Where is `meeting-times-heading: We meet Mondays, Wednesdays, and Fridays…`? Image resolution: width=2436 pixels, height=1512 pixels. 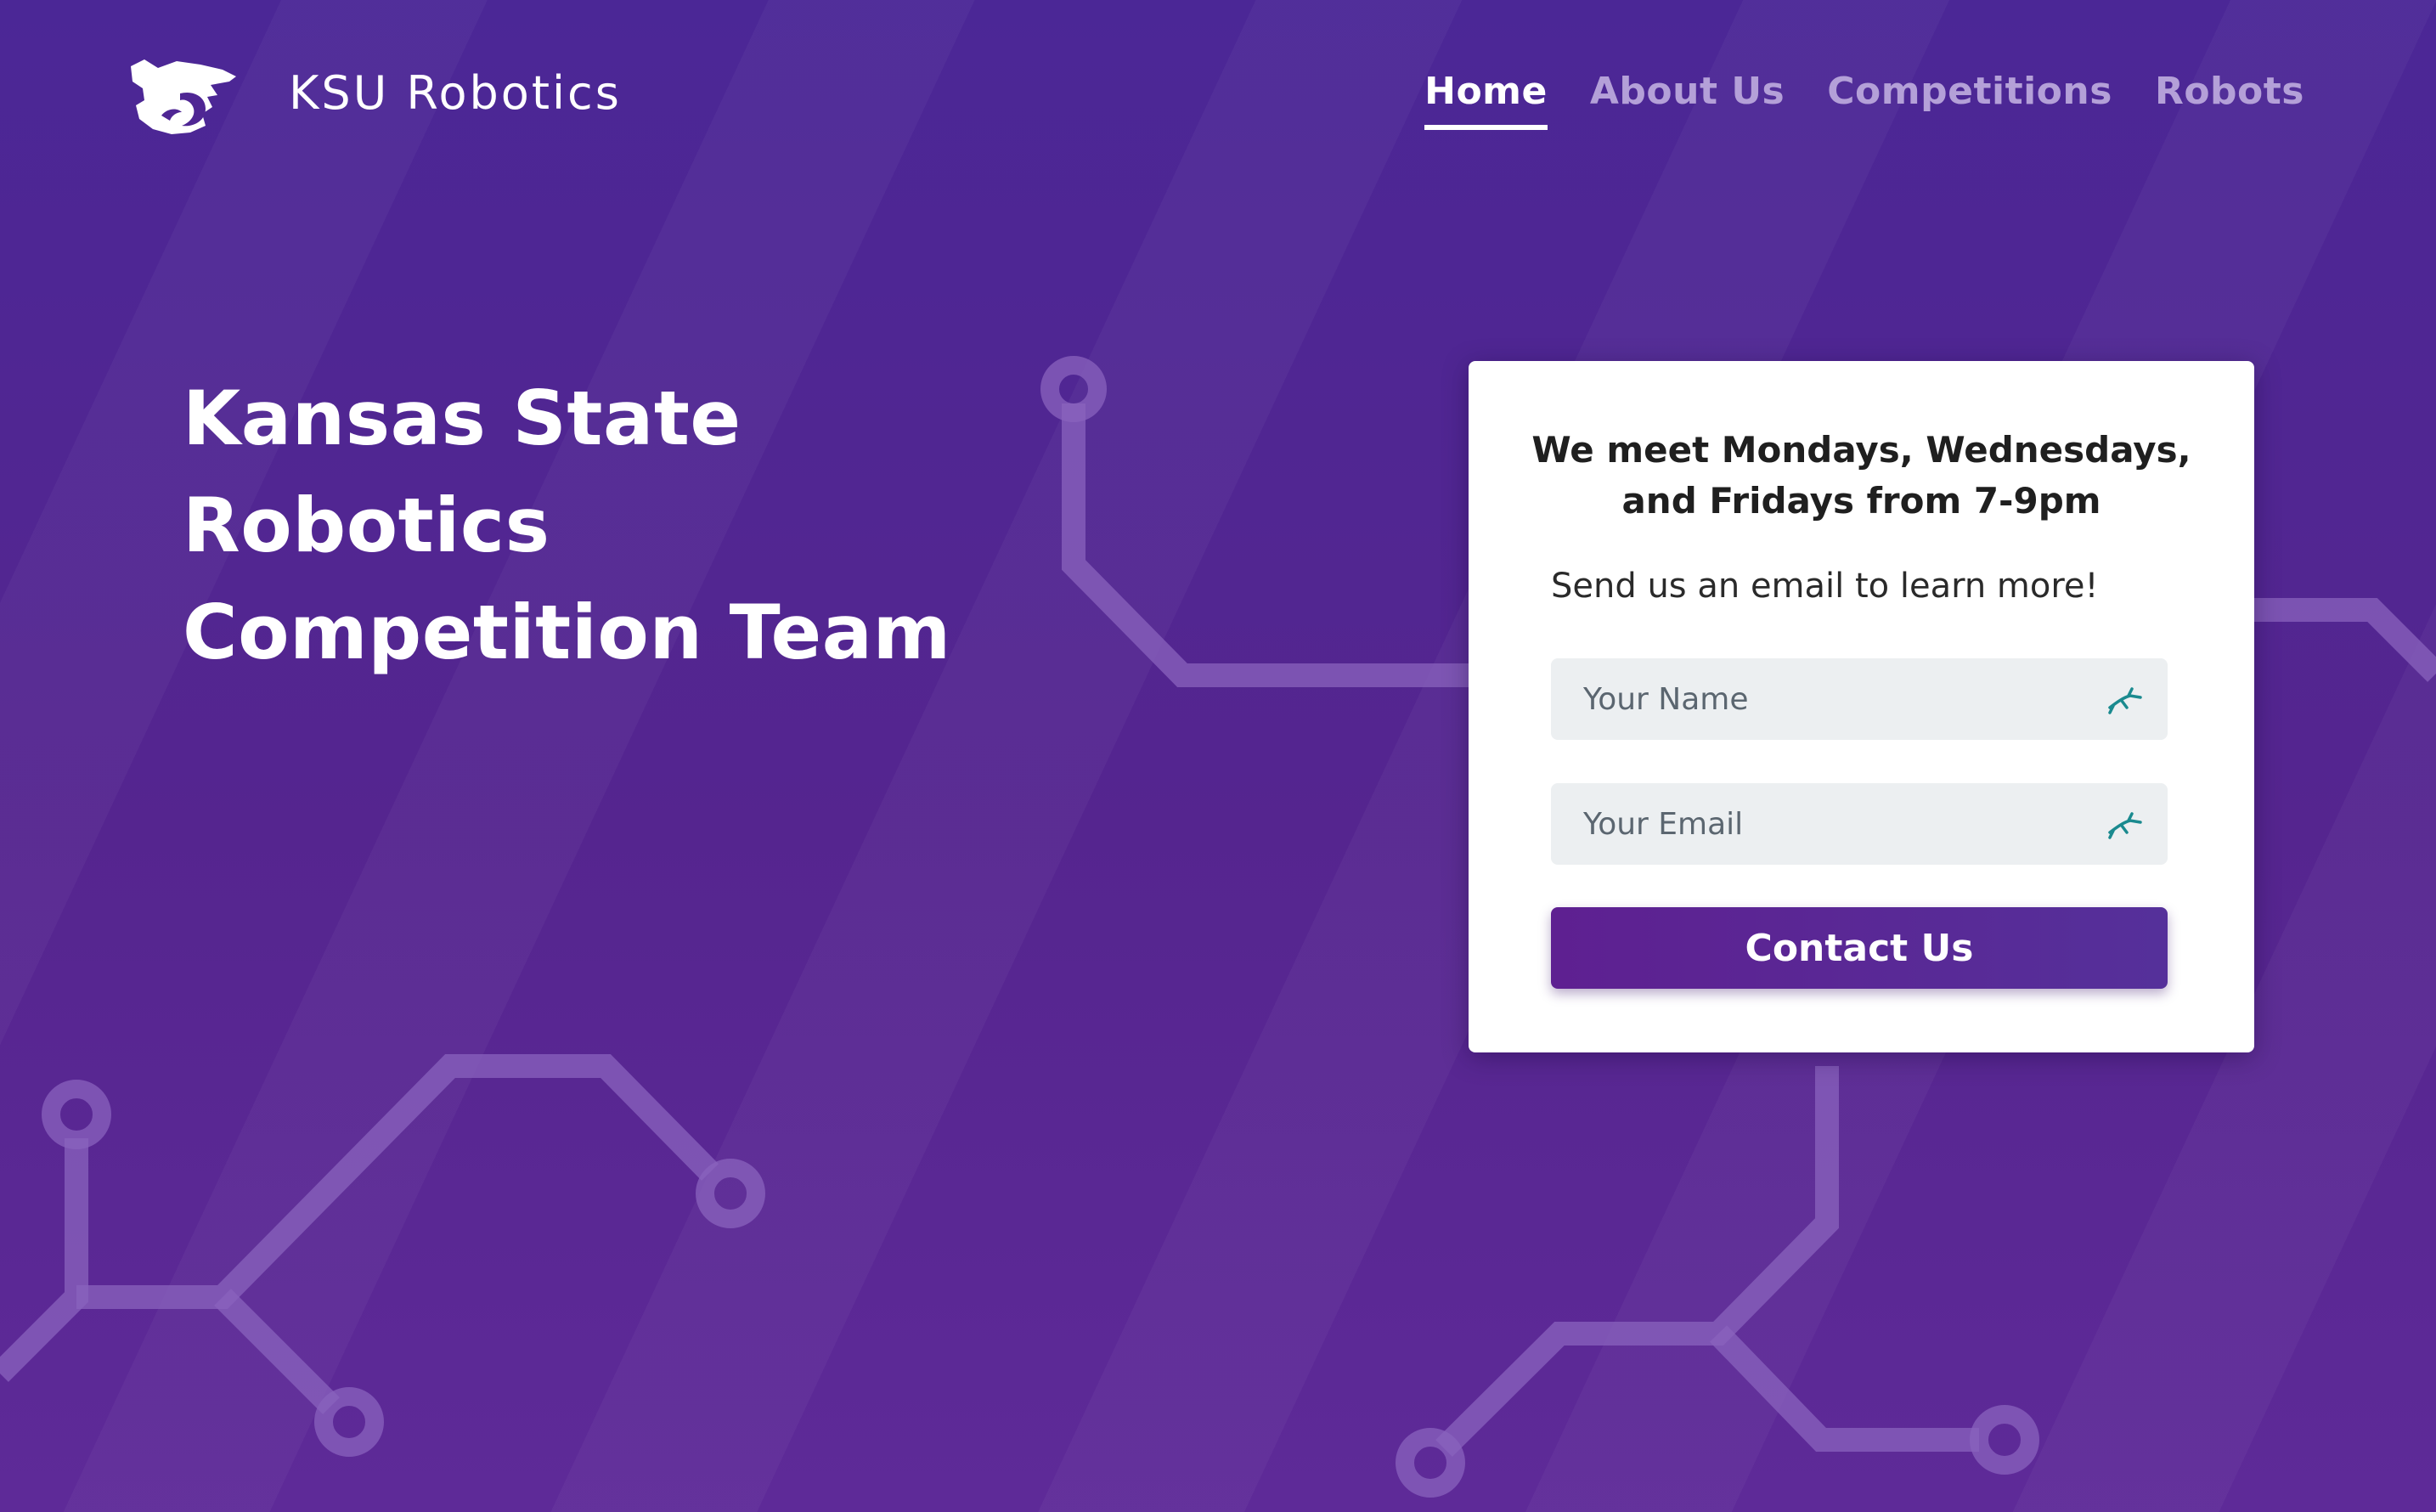
meeting-times-heading: We meet Mondays, Wednesdays, and Fridays… is located at coordinates (1861, 476).